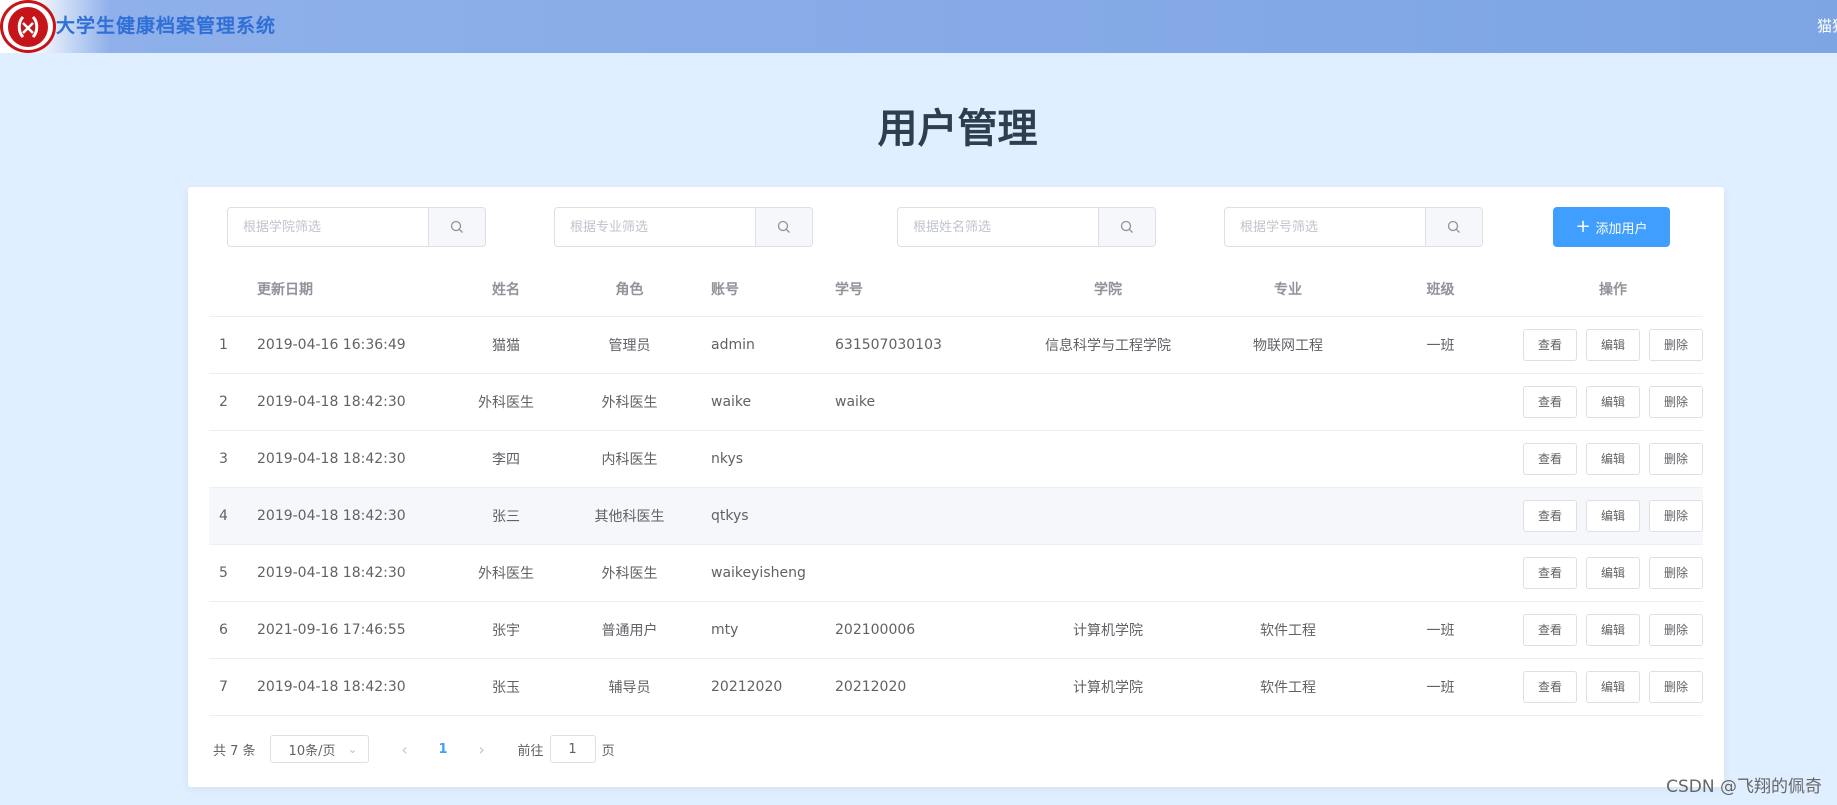 The height and width of the screenshot is (805, 1837). I want to click on prev-page-button: ‹, so click(405, 749).